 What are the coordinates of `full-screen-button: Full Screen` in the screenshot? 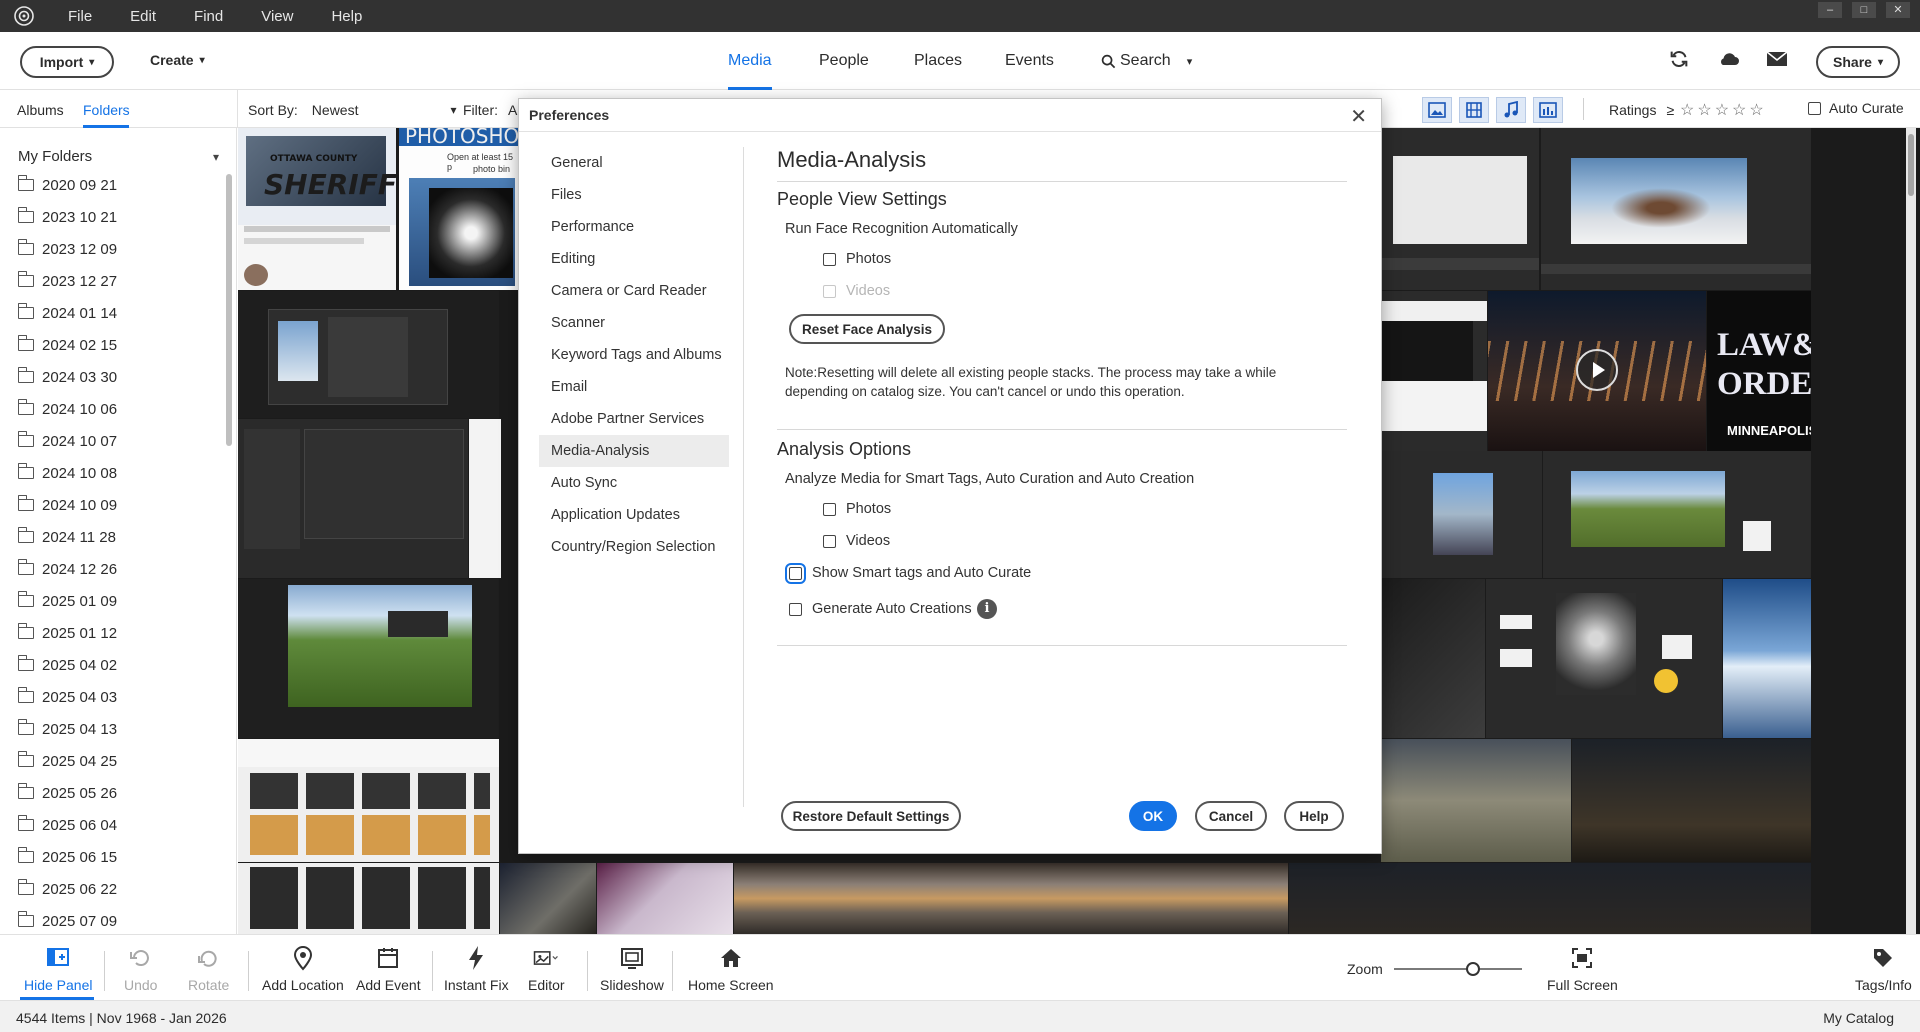 It's located at (1582, 969).